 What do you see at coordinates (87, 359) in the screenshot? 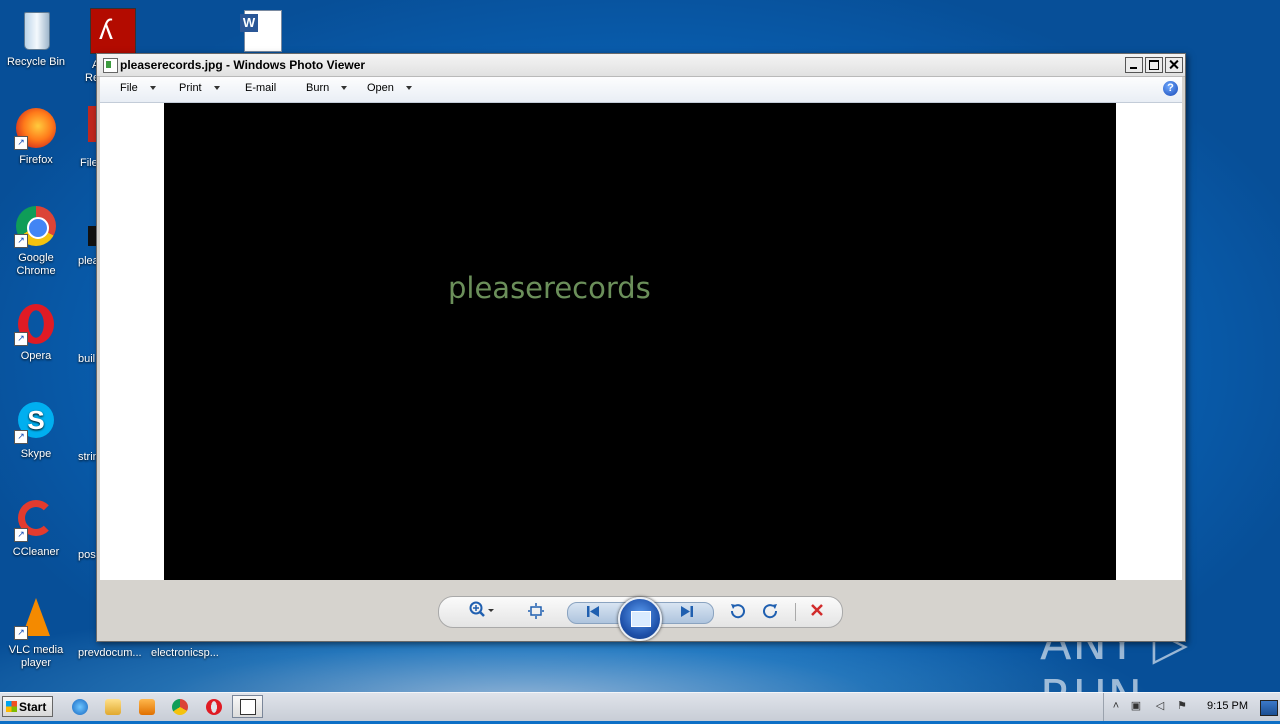
I see `partial-label: buil` at bounding box center [87, 359].